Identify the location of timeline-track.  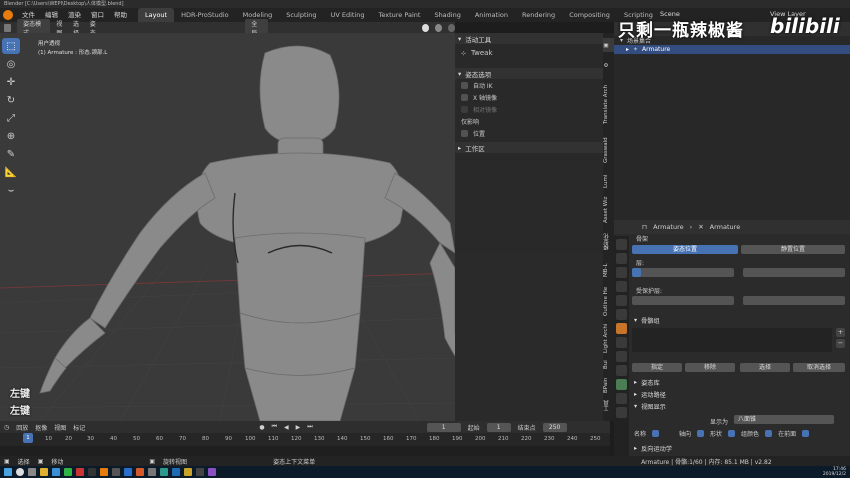
(305, 451).